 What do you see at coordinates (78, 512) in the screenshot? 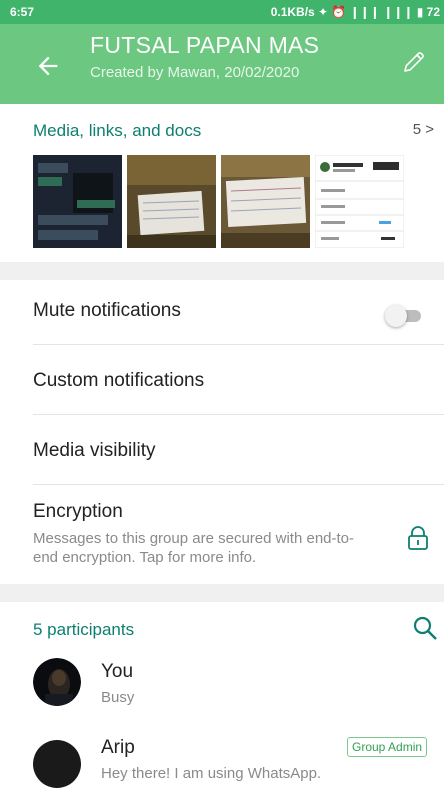
I see `encryption-title: Encryption` at bounding box center [78, 512].